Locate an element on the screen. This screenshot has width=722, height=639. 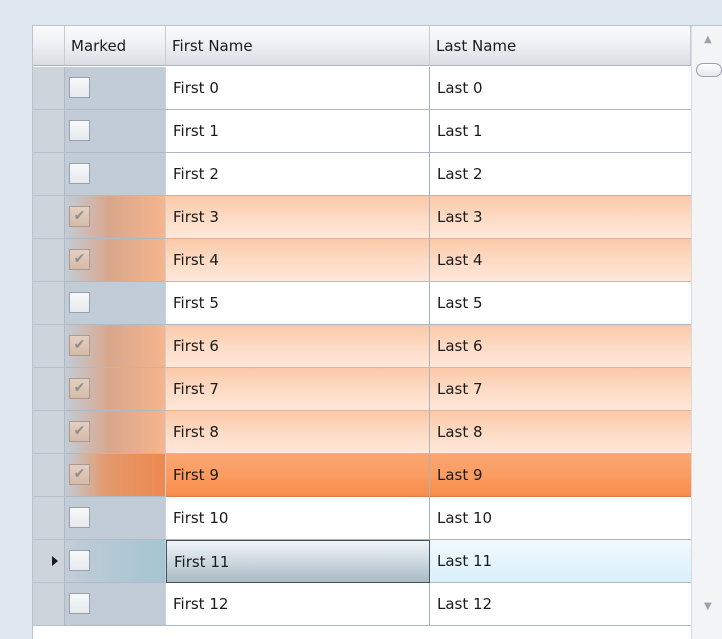
column-header-last-name: Last Name is located at coordinates (560, 46).